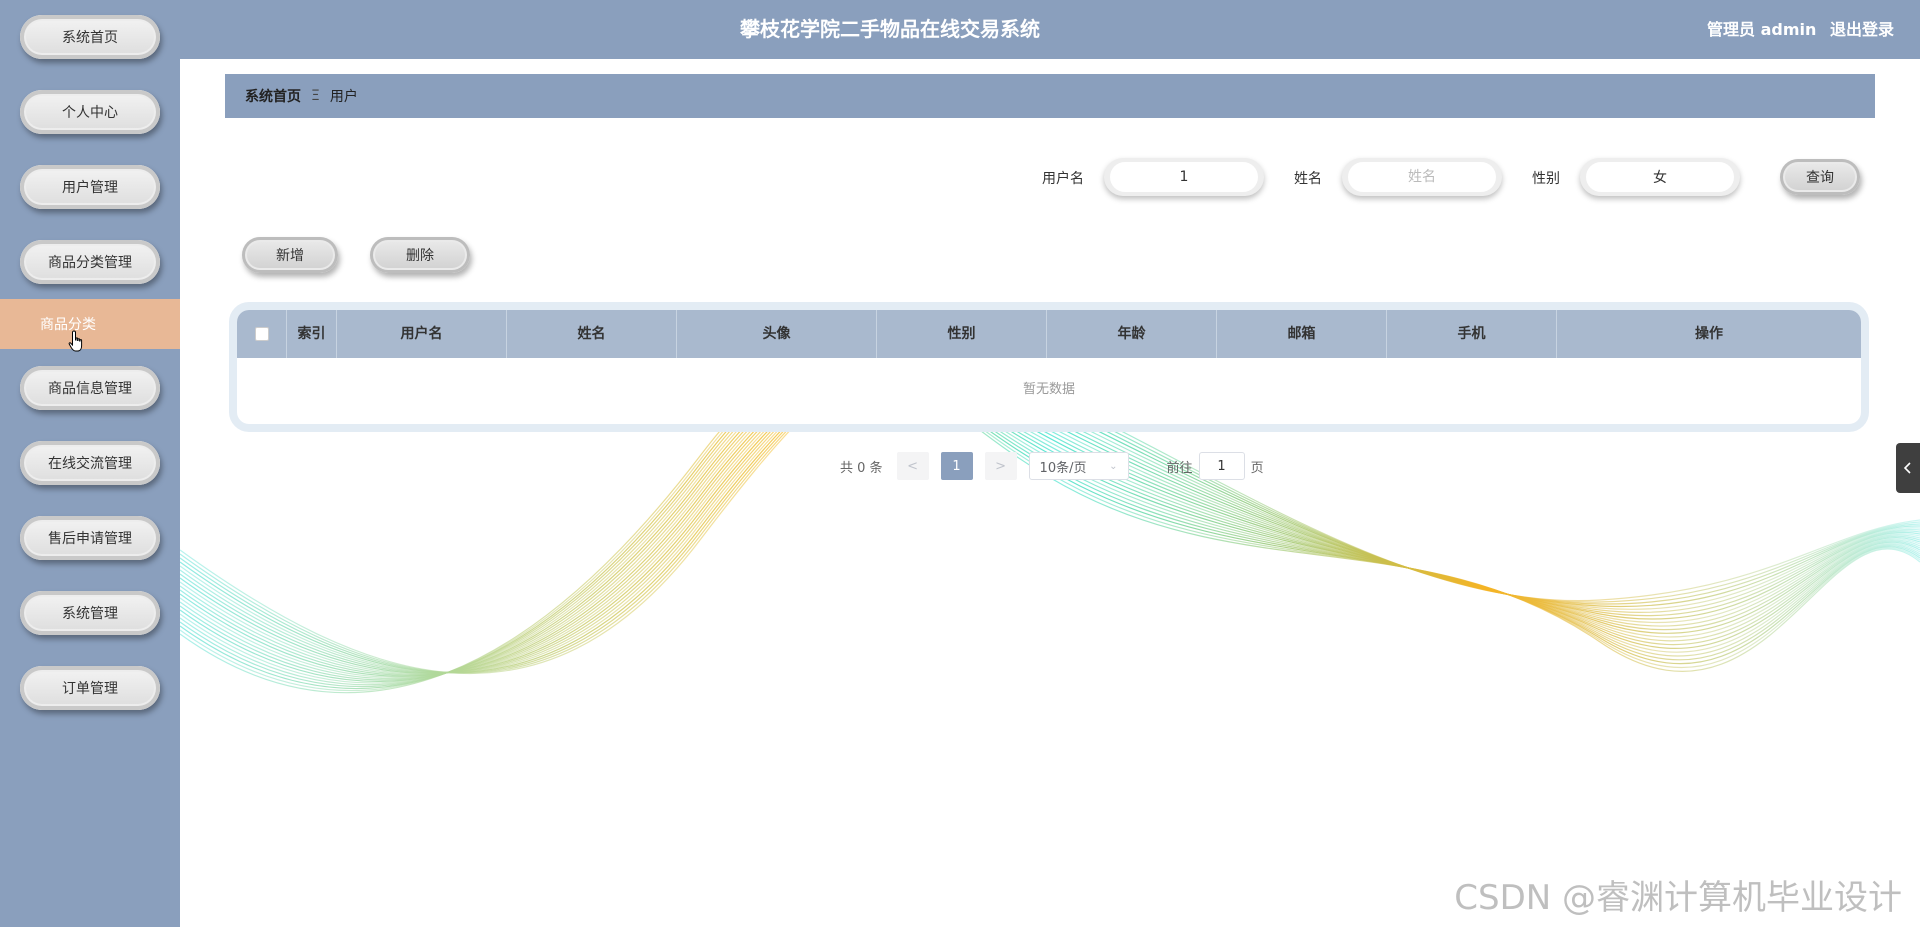 This screenshot has height=927, width=1920. I want to click on column-header-email: 邮箱, so click(1302, 334).